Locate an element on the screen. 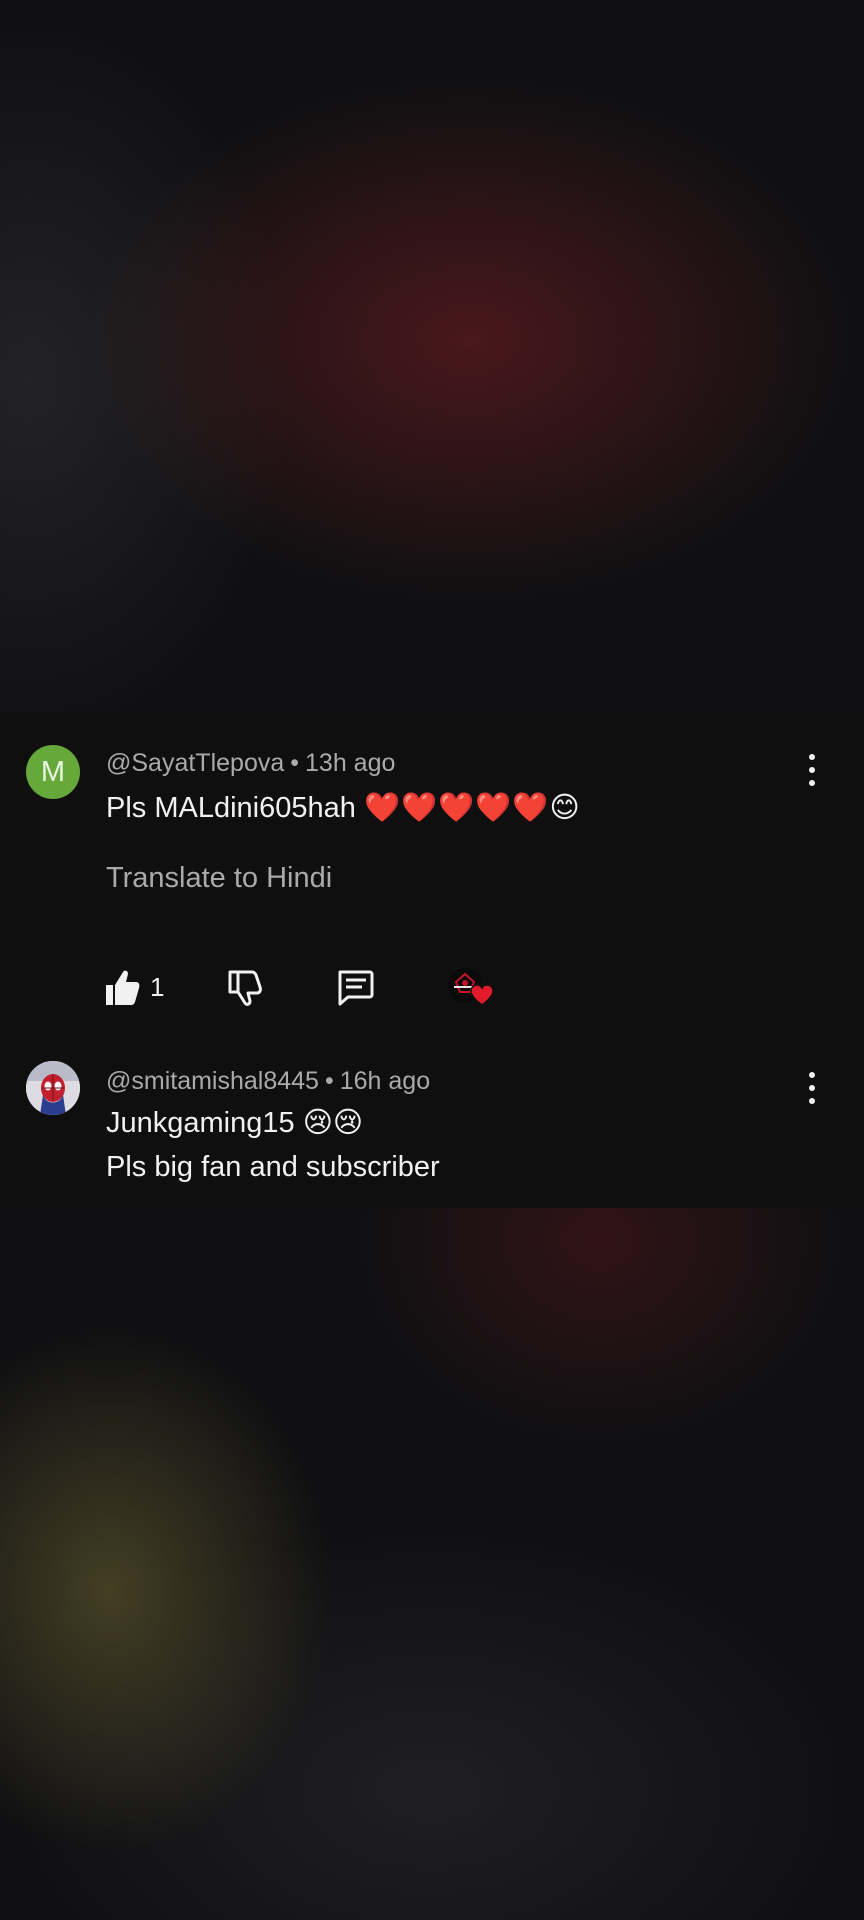  reply-icon is located at coordinates (356, 988).